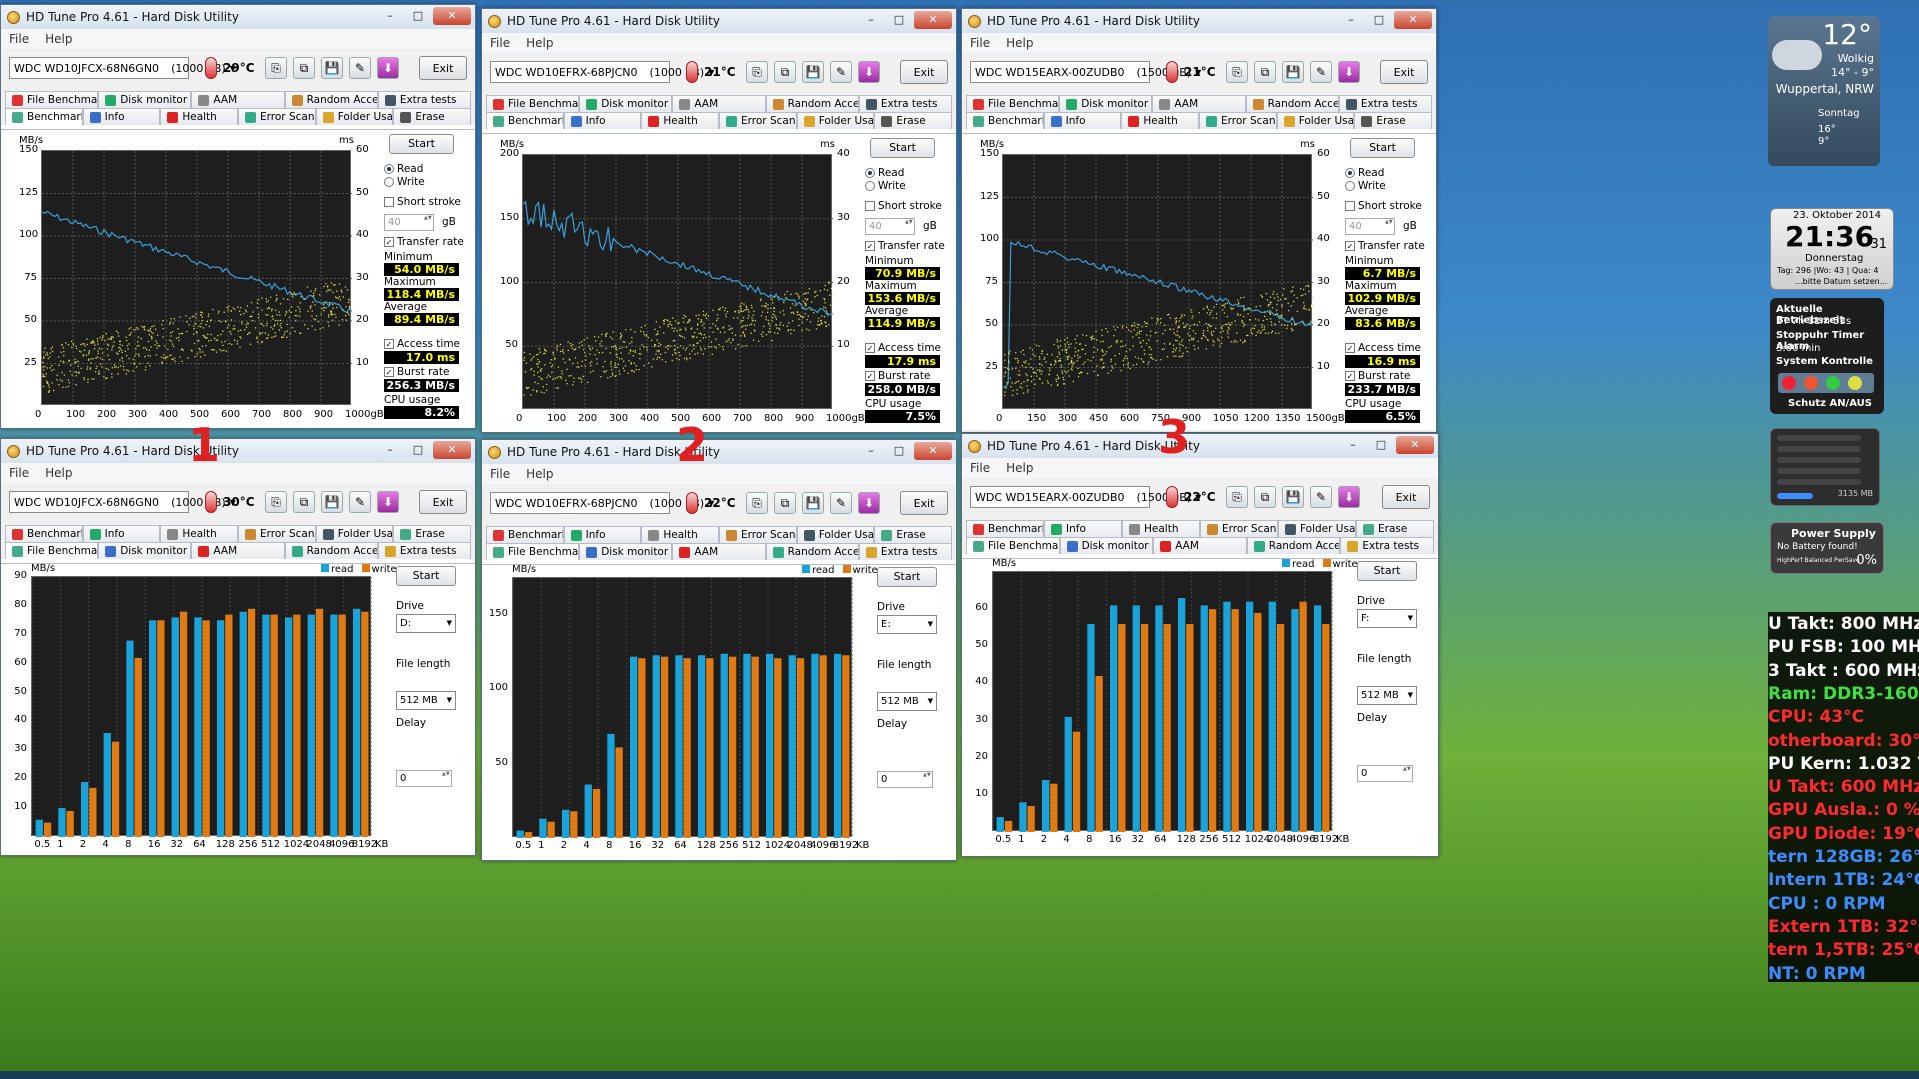 The height and width of the screenshot is (1079, 1919). What do you see at coordinates (907, 624) in the screenshot?
I see `drive-letter-select: E:` at bounding box center [907, 624].